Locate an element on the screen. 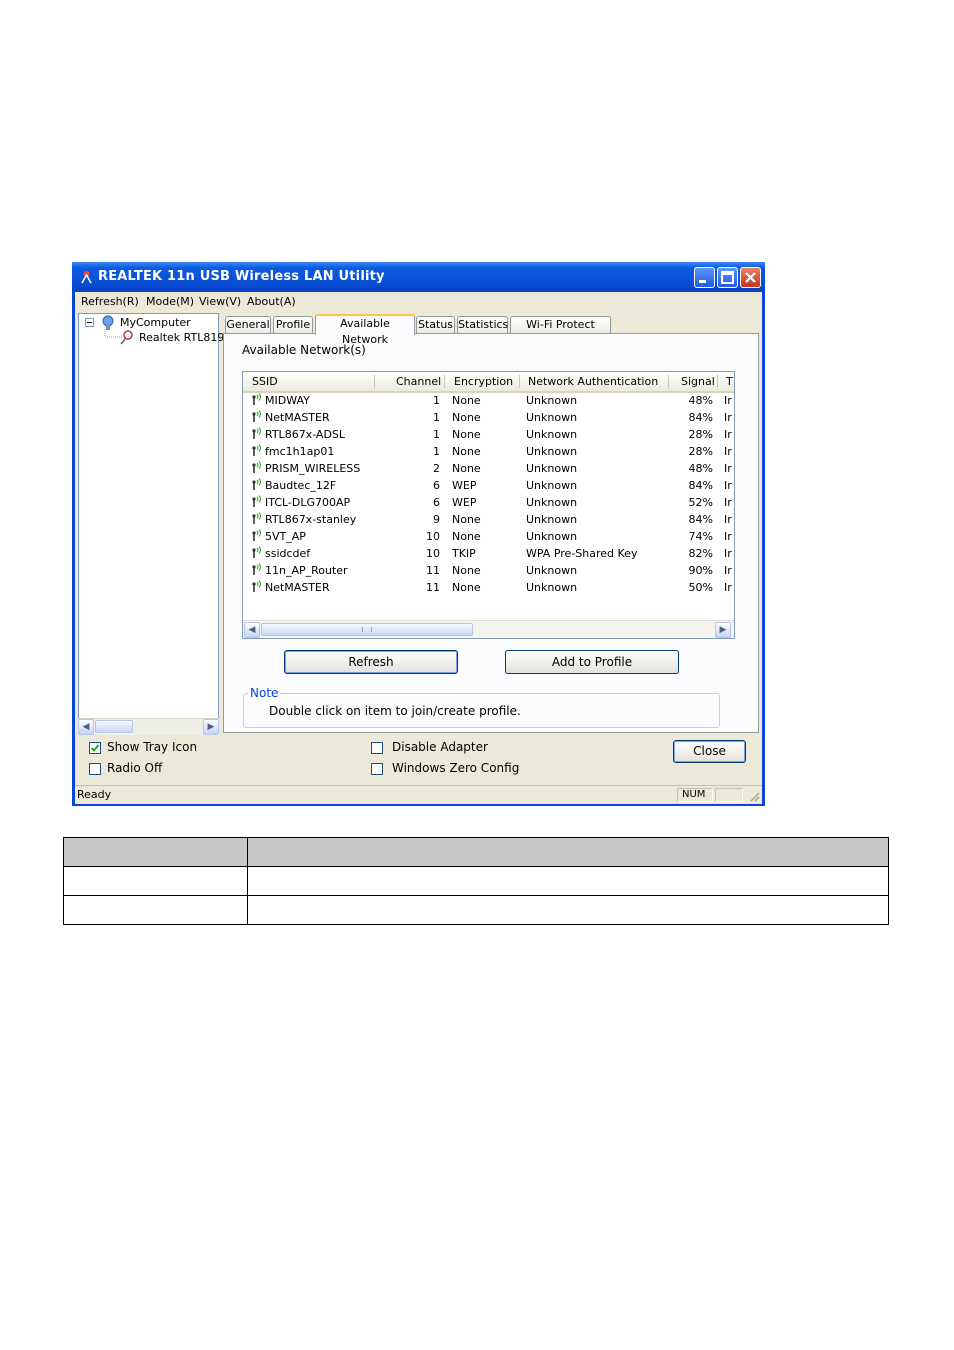  tab-status: Status is located at coordinates (435, 324).